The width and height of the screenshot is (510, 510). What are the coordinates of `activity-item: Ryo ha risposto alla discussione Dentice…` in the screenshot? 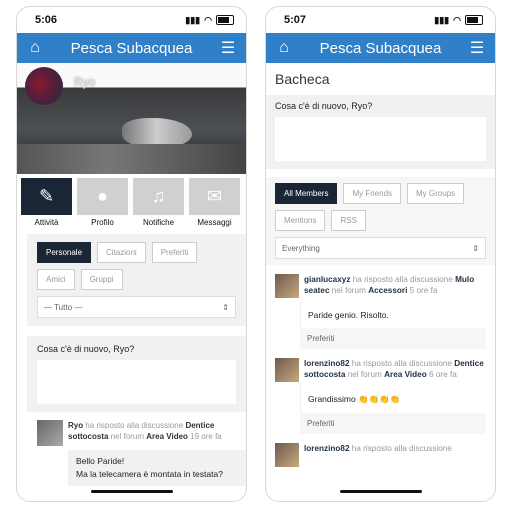 It's located at (141, 433).